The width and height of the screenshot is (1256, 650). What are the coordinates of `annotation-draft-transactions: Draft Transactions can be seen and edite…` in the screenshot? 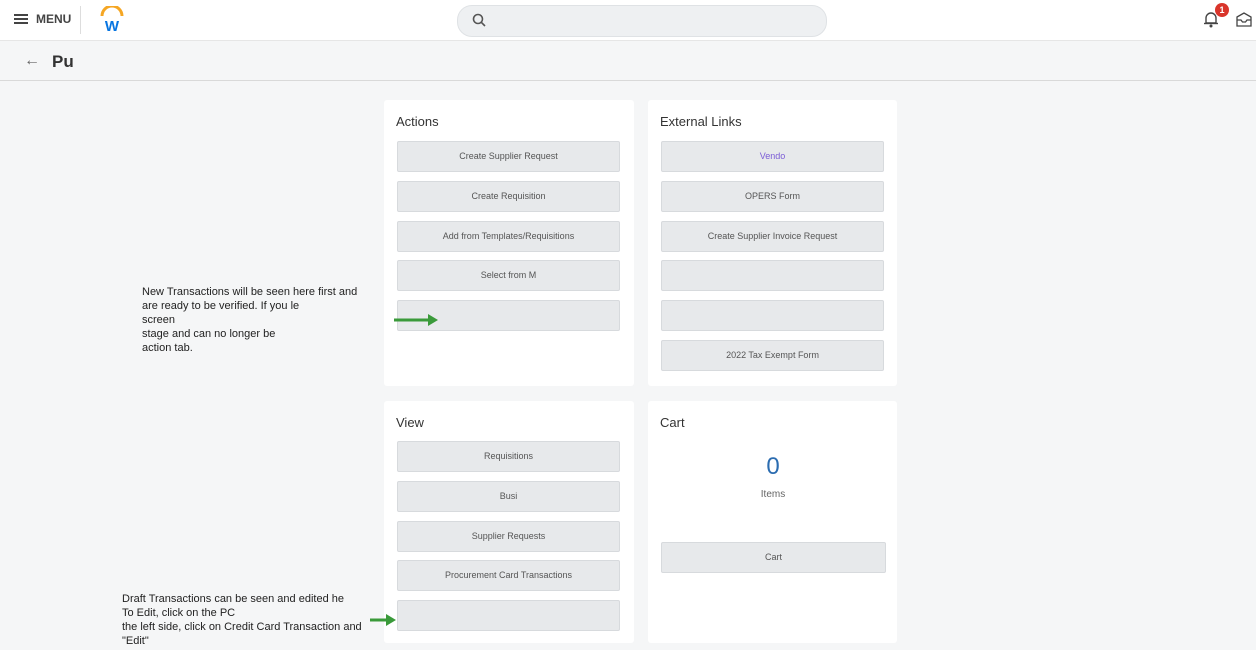 It's located at (247, 620).